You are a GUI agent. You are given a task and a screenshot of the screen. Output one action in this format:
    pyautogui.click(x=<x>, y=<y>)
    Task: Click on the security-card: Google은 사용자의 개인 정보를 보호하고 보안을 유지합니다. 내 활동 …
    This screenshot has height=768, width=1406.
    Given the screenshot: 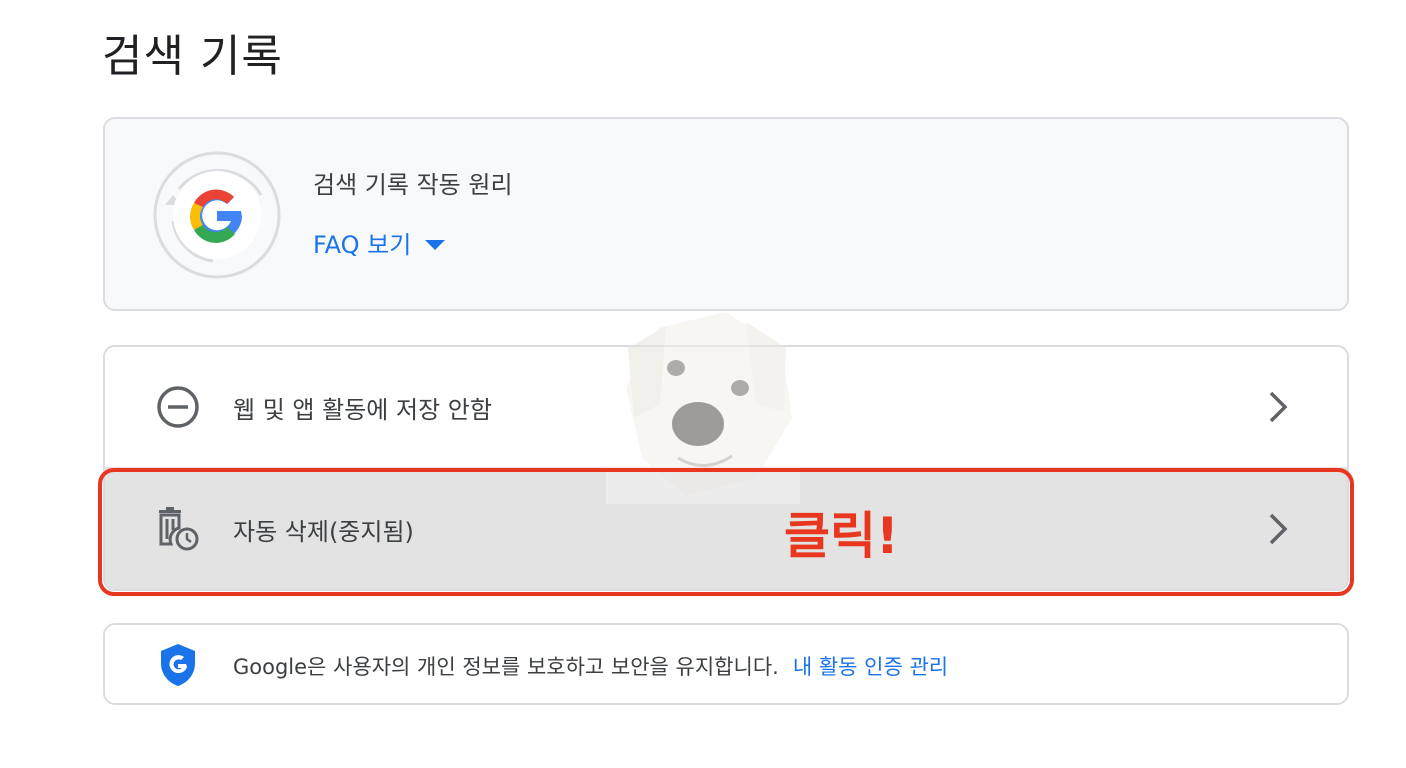 What is the action you would take?
    pyautogui.click(x=726, y=664)
    